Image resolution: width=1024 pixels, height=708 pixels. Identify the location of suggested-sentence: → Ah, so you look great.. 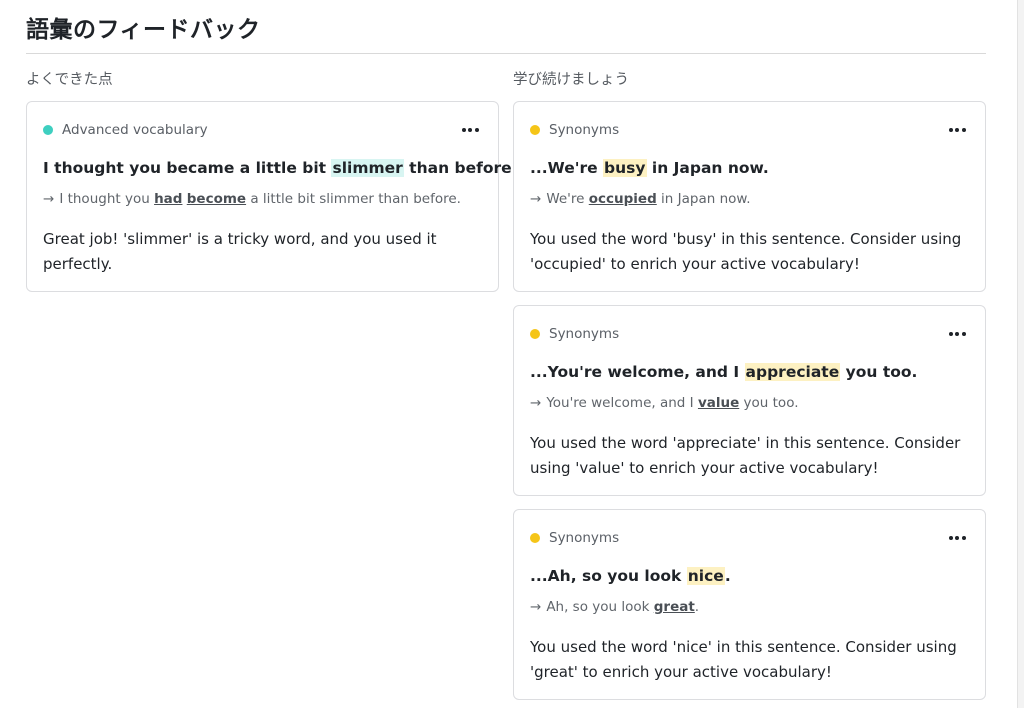
(615, 607).